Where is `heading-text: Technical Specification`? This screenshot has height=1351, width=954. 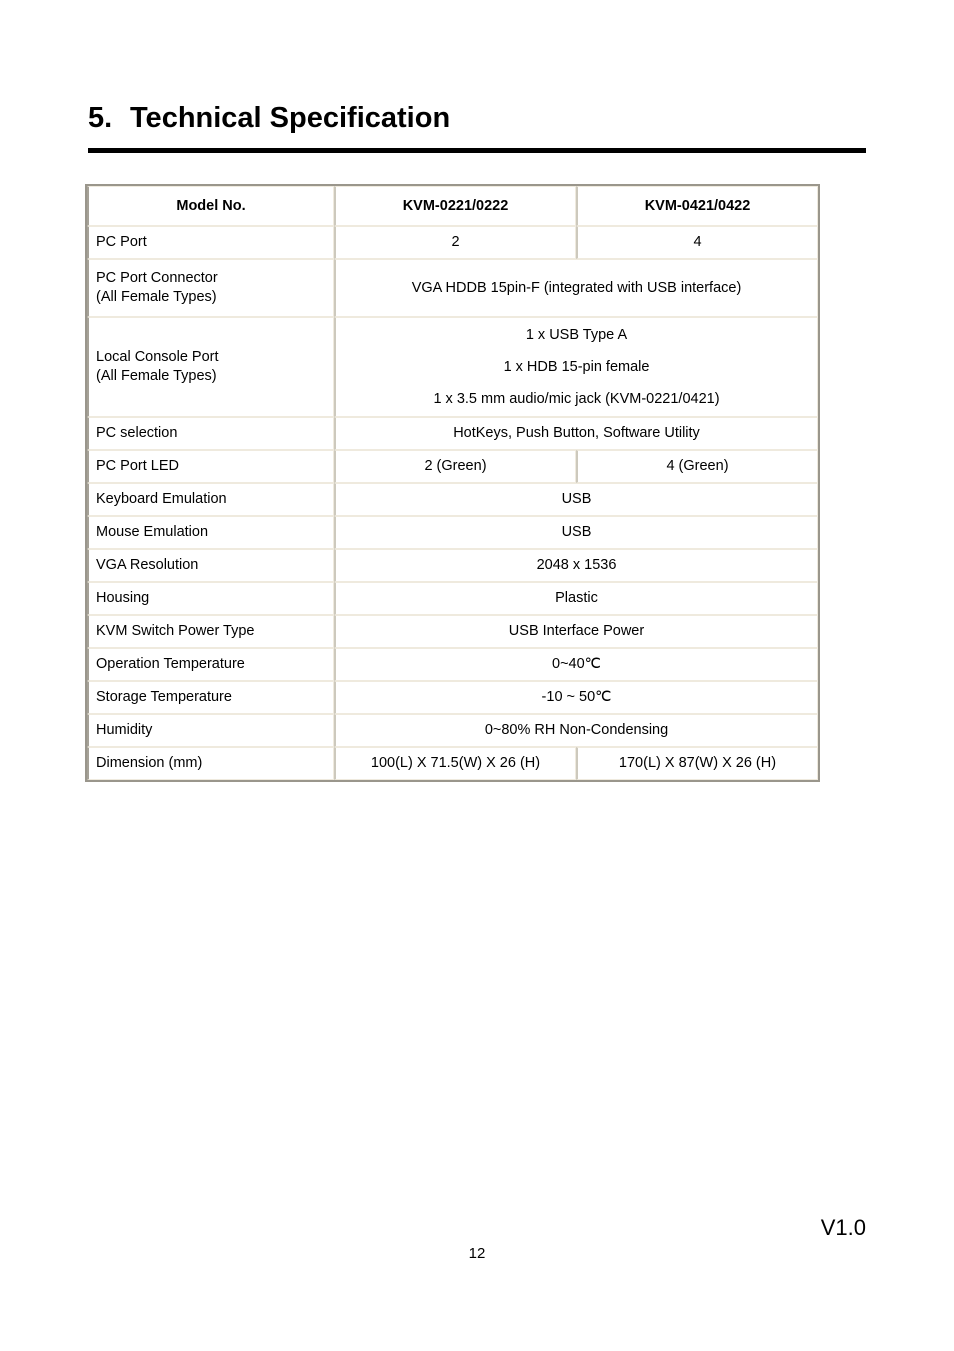 heading-text: Technical Specification is located at coordinates (290, 118).